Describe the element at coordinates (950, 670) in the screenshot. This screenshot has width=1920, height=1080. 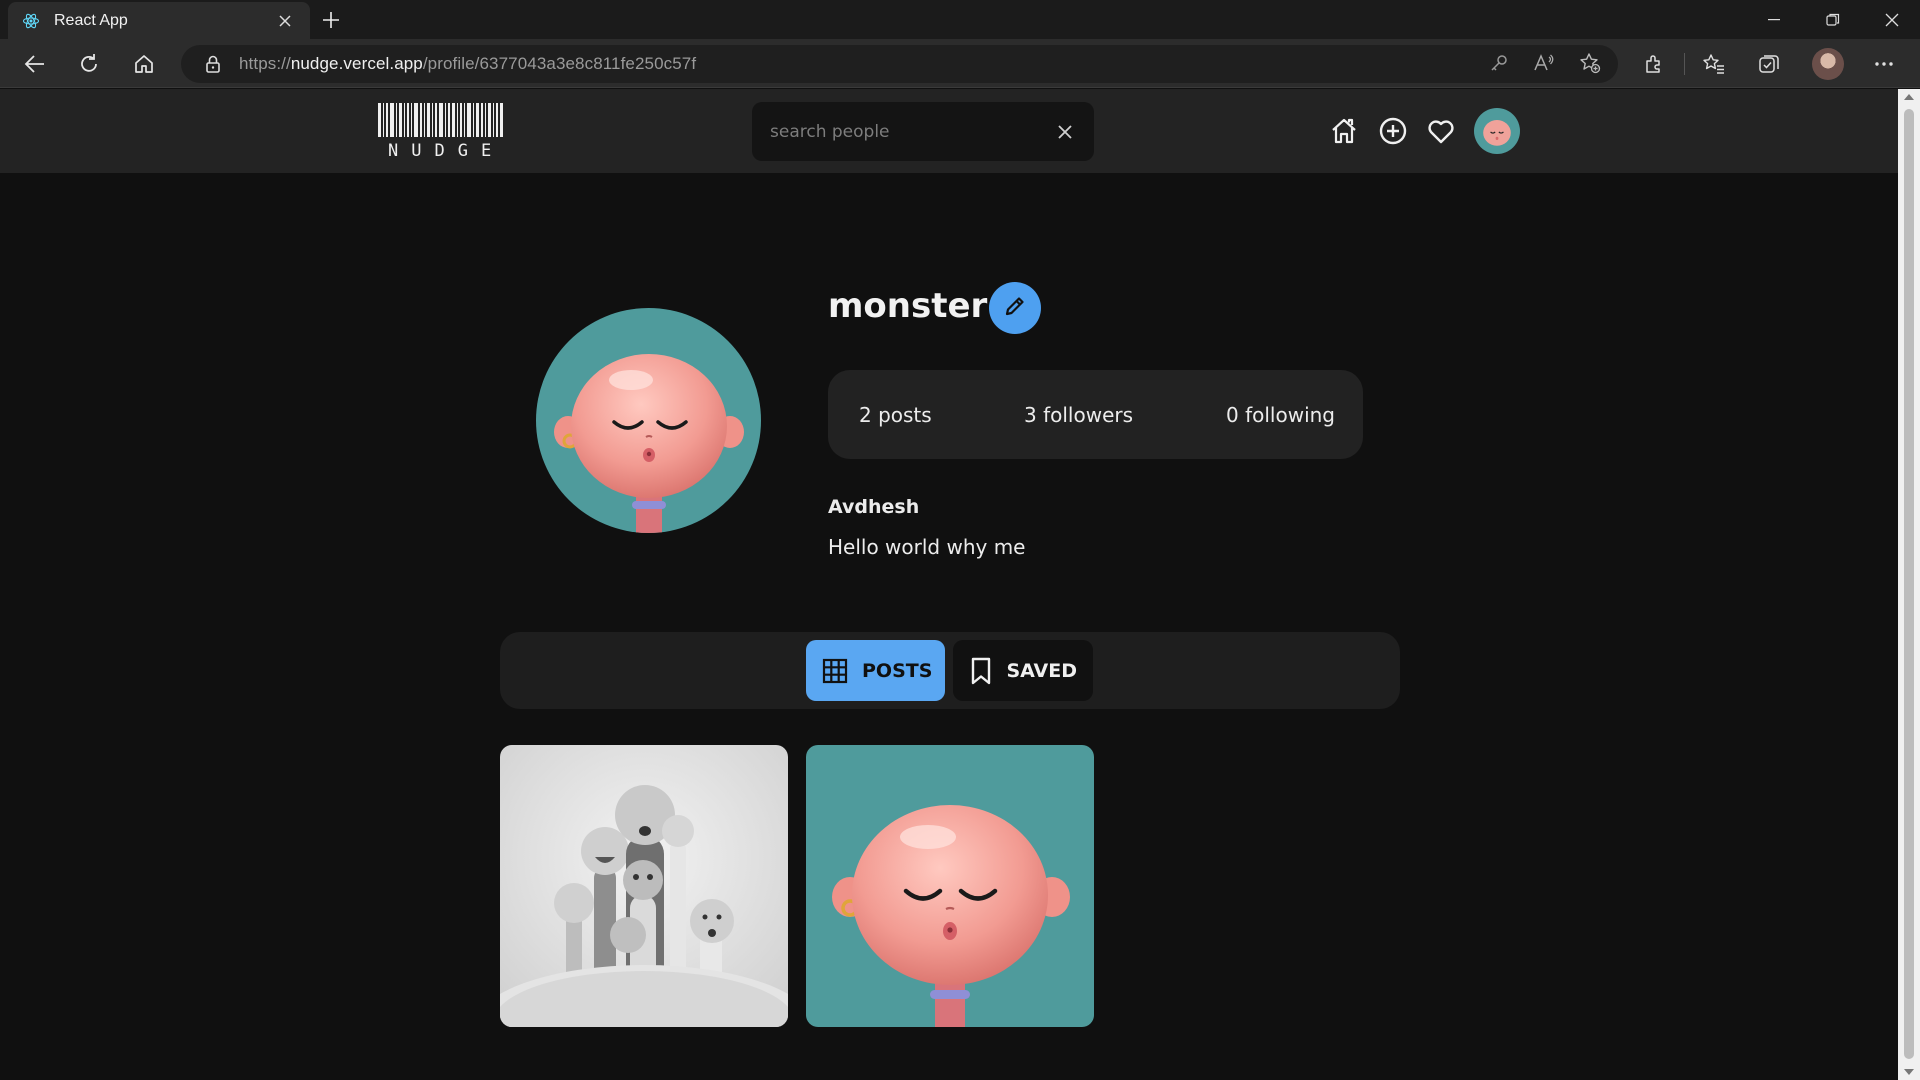
I see `profile-tabs: POSTS SAVED` at that location.